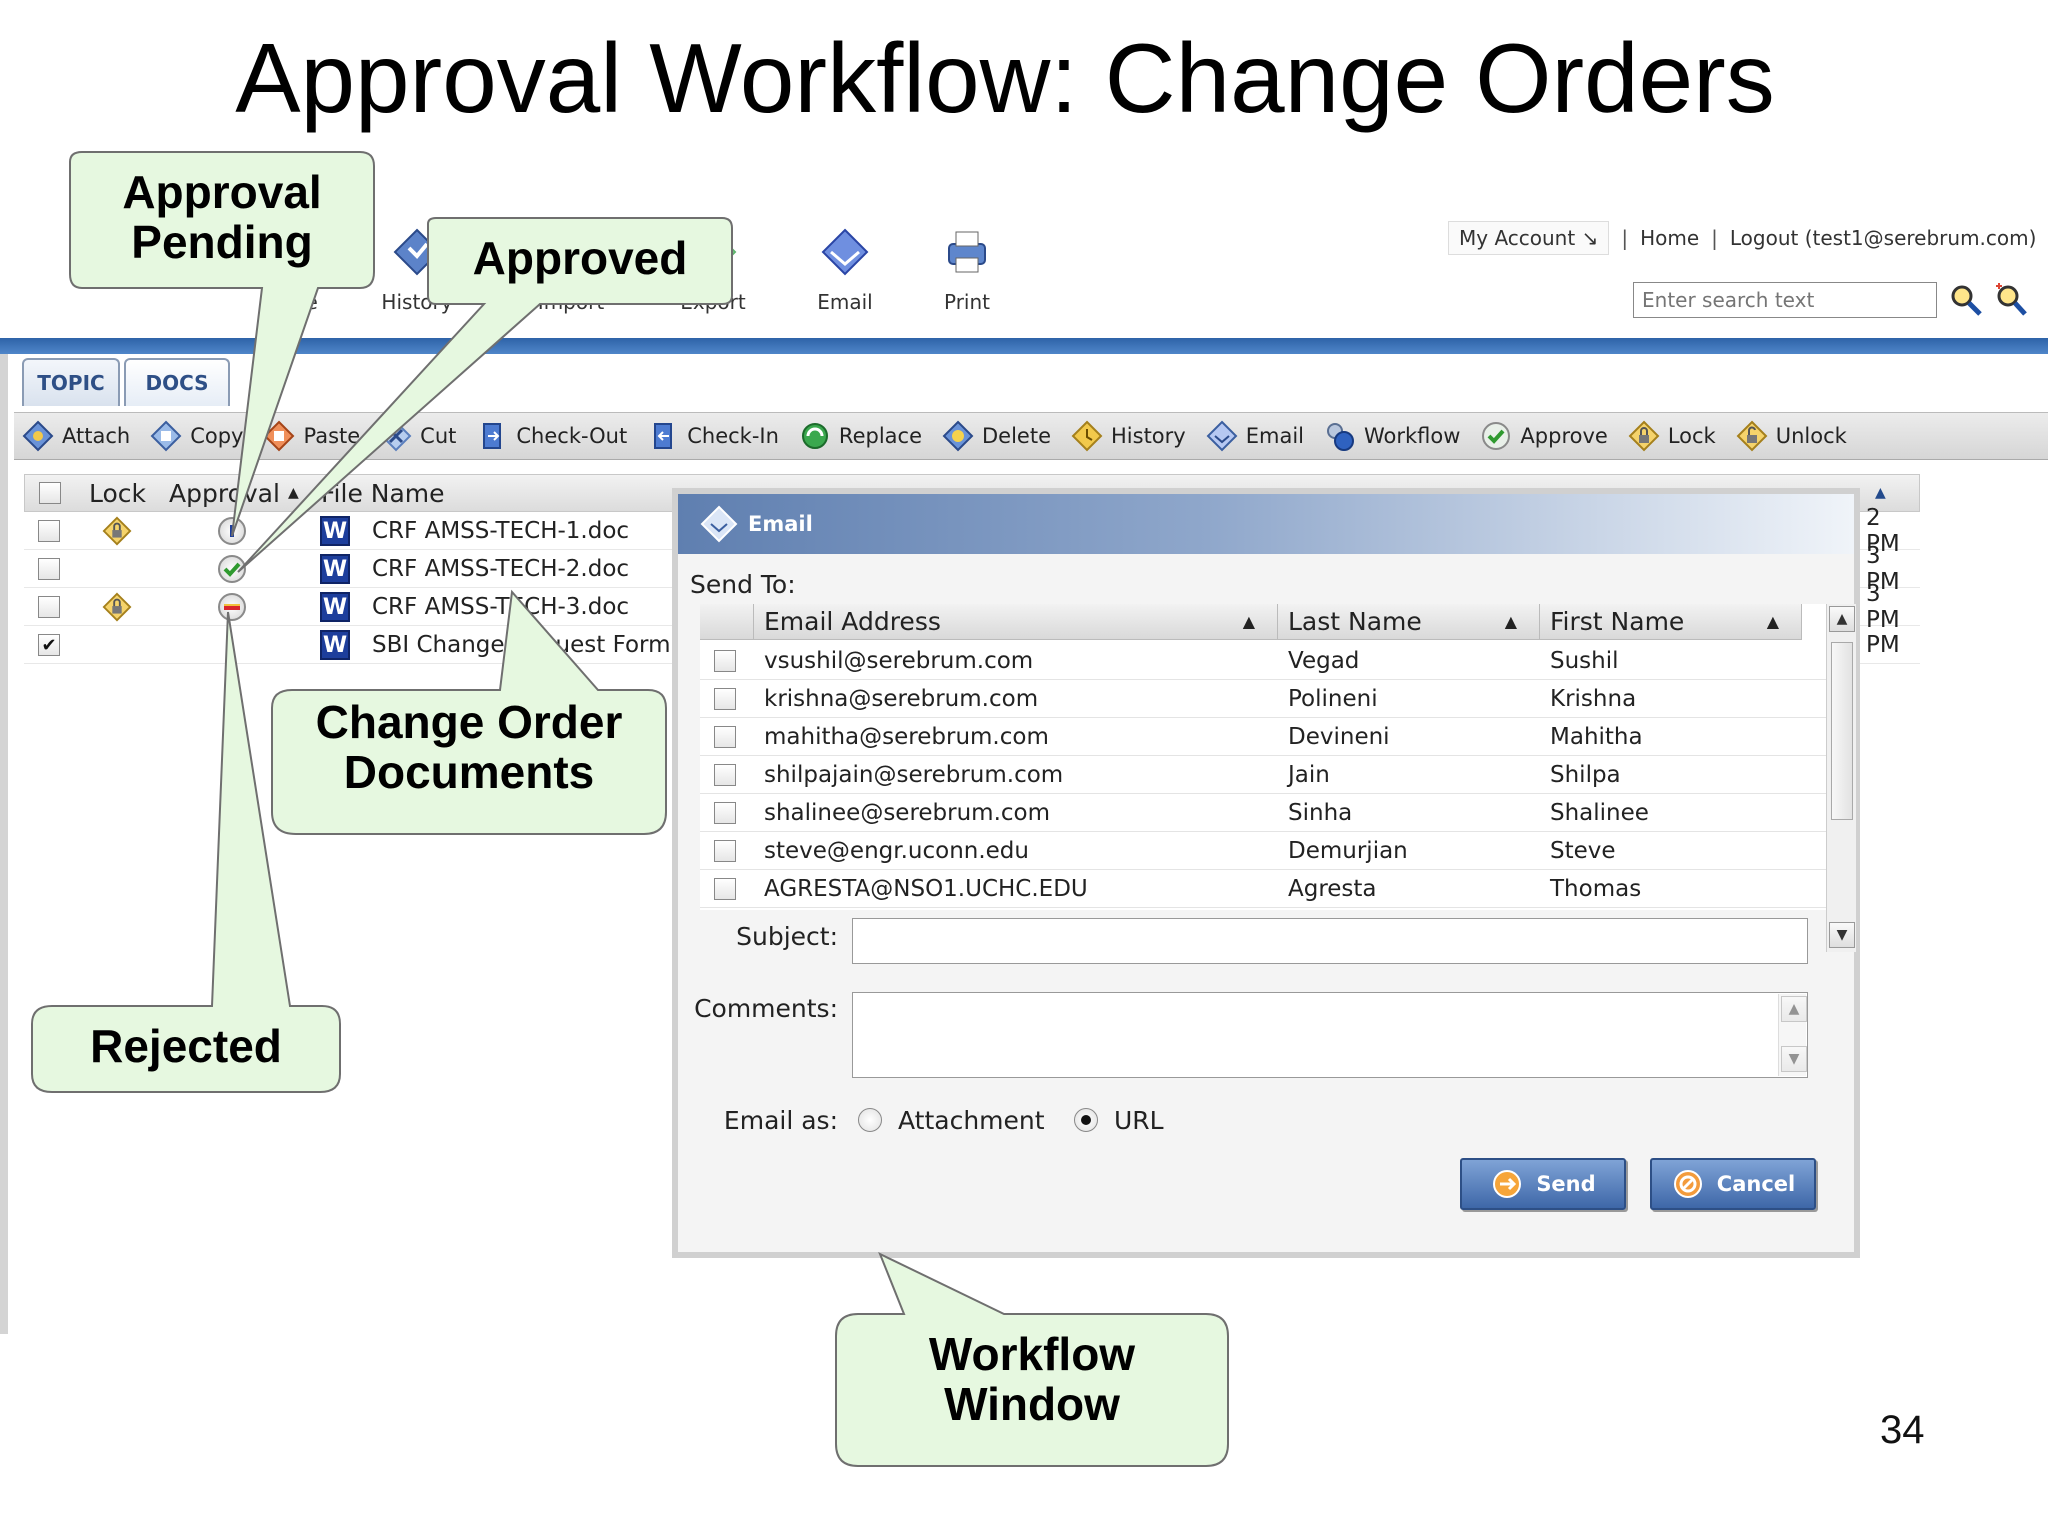  What do you see at coordinates (500, 531) in the screenshot?
I see `file-name-link: CRF AMSS-TECH-1.doc` at bounding box center [500, 531].